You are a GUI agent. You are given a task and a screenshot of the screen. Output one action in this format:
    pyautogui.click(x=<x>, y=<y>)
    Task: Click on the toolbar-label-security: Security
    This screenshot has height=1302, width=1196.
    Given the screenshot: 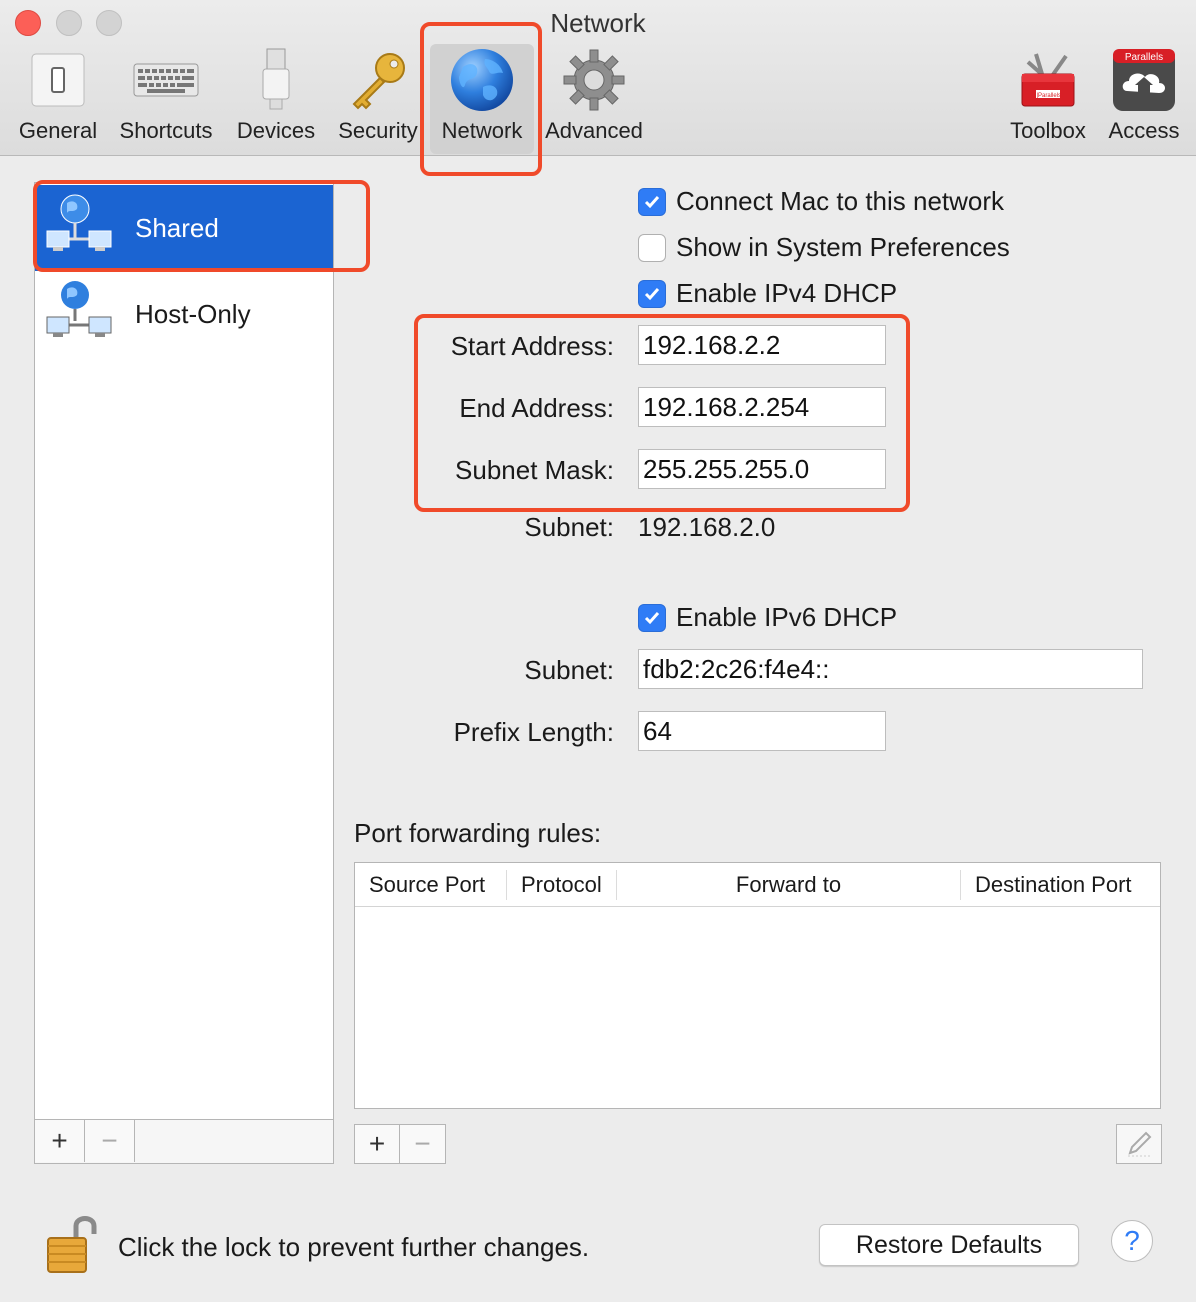 What is the action you would take?
    pyautogui.click(x=378, y=130)
    